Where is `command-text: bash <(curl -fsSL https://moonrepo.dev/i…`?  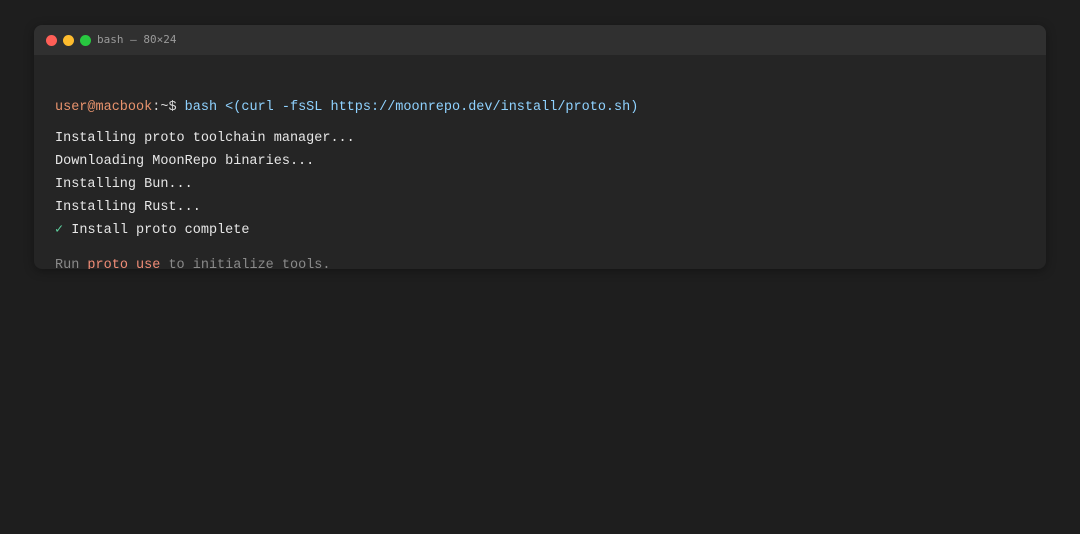
command-text: bash <(curl -fsSL https://moonrepo.dev/i… is located at coordinates (411, 107).